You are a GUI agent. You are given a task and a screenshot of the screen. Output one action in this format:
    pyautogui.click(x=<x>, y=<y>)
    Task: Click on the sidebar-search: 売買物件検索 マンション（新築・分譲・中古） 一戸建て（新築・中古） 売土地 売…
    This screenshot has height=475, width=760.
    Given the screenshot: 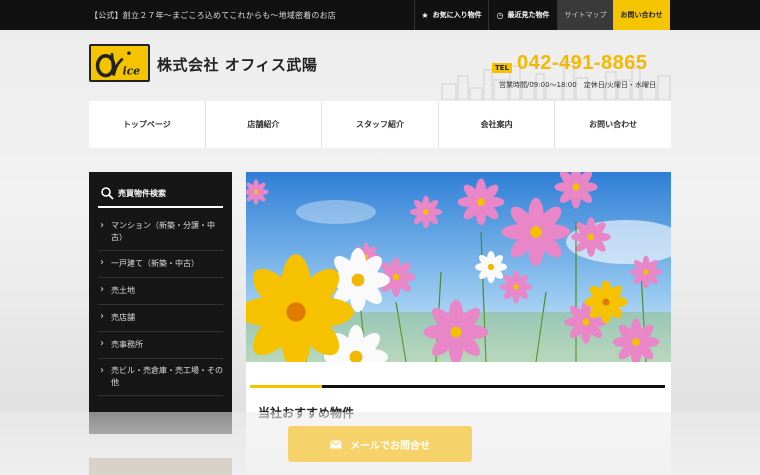 What is the action you would take?
    pyautogui.click(x=160, y=303)
    